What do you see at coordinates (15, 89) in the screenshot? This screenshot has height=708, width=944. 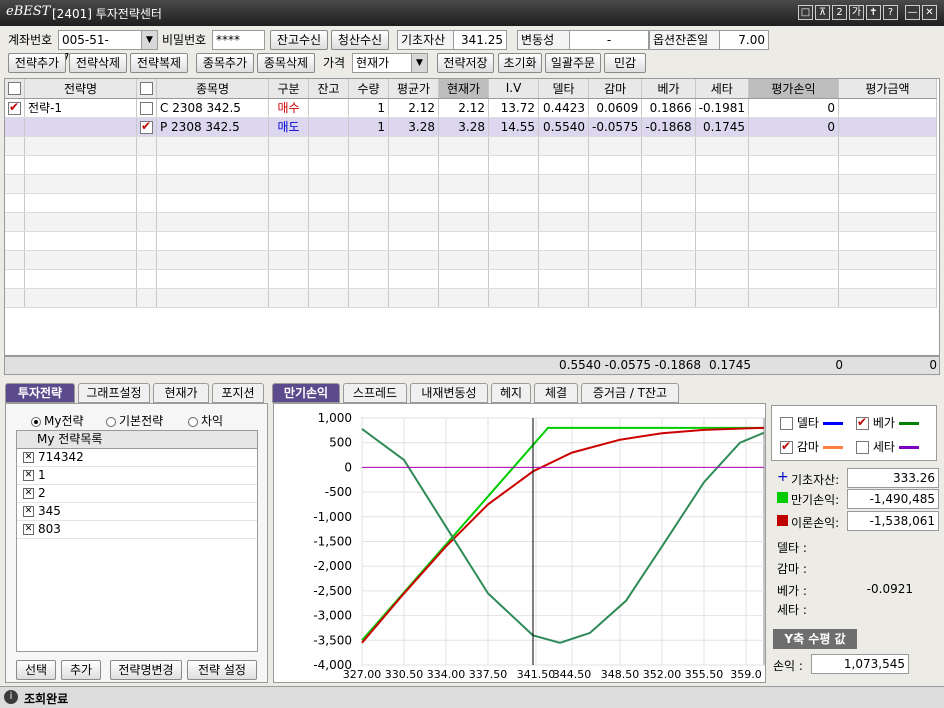 I see `header-checkbox` at bounding box center [15, 89].